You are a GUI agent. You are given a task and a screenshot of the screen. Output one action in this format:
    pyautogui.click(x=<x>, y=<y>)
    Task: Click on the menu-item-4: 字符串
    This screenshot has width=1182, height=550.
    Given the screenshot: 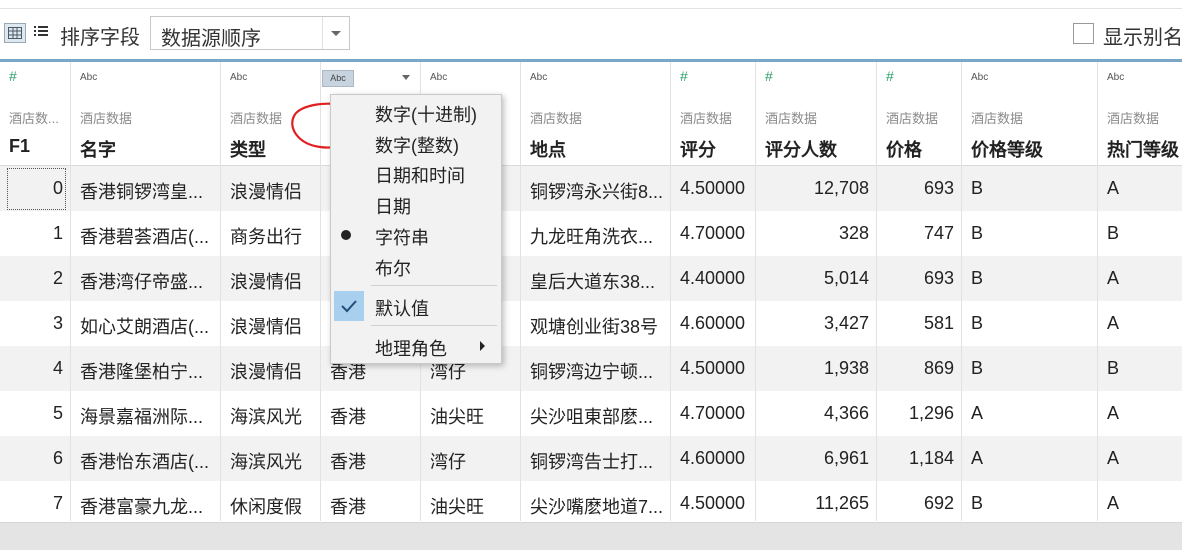 What is the action you would take?
    pyautogui.click(x=416, y=235)
    